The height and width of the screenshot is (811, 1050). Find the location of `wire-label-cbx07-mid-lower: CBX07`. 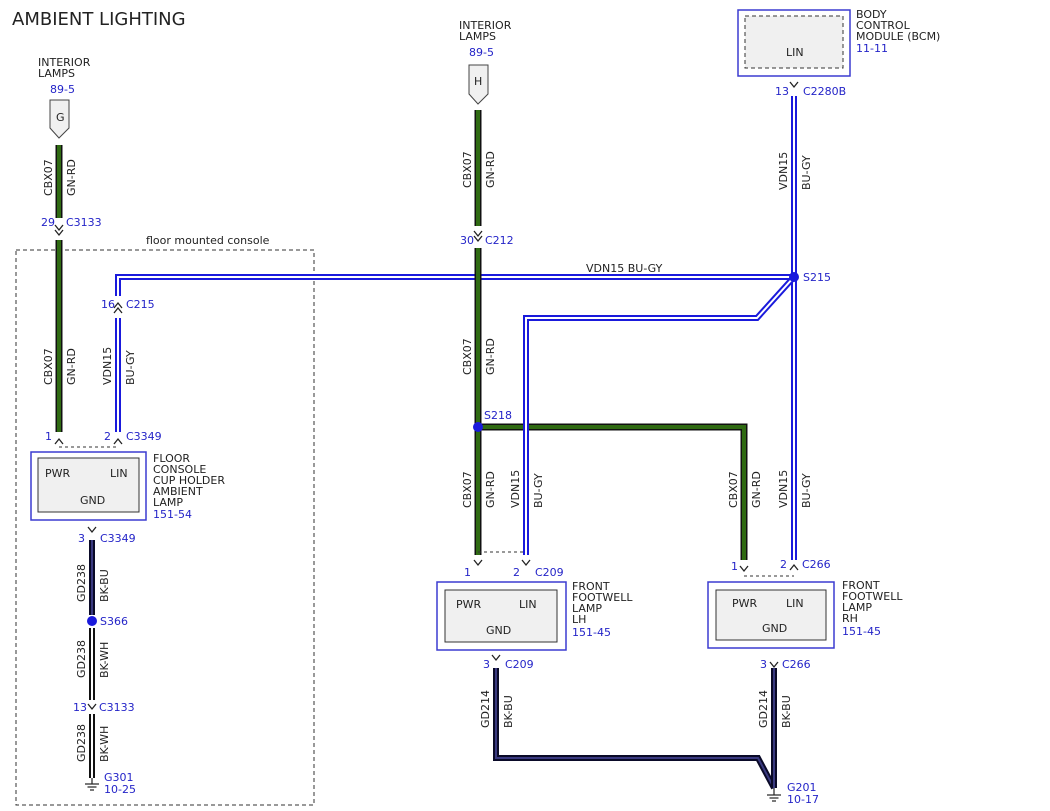

wire-label-cbx07-mid-lower: CBX07 is located at coordinates (467, 356).